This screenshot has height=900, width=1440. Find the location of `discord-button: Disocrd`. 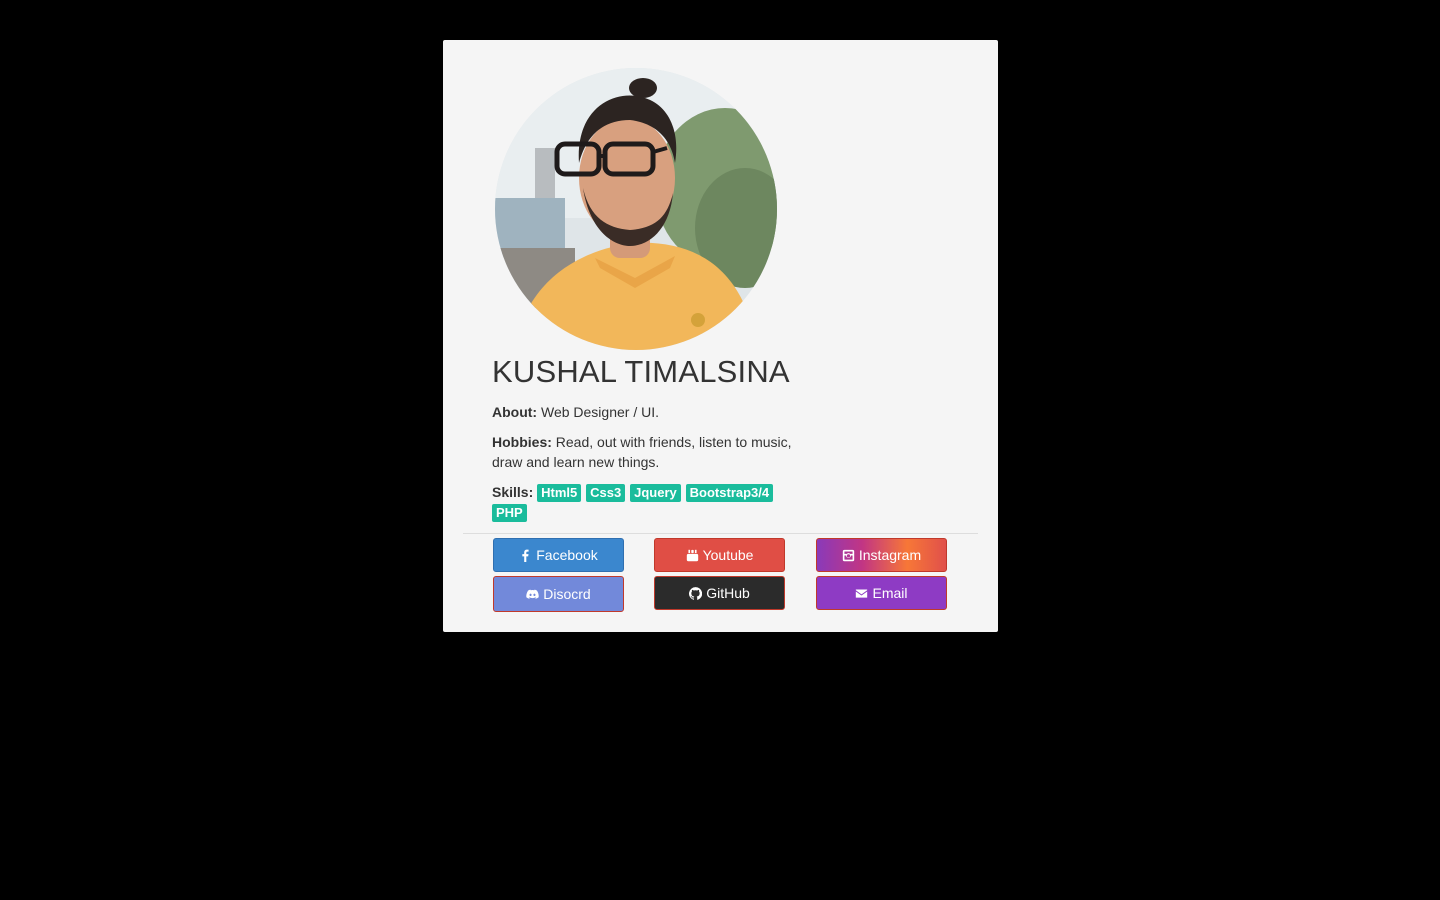

discord-button: Disocrd is located at coordinates (558, 594).